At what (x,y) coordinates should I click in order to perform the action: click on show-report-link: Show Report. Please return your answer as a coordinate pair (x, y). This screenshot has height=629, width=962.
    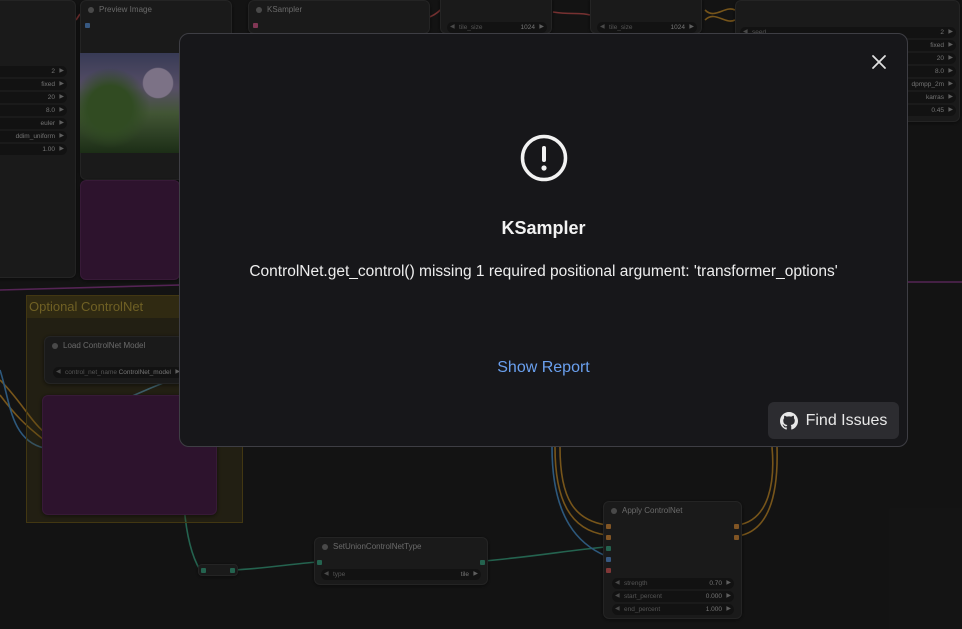
    Looking at the image, I should click on (543, 368).